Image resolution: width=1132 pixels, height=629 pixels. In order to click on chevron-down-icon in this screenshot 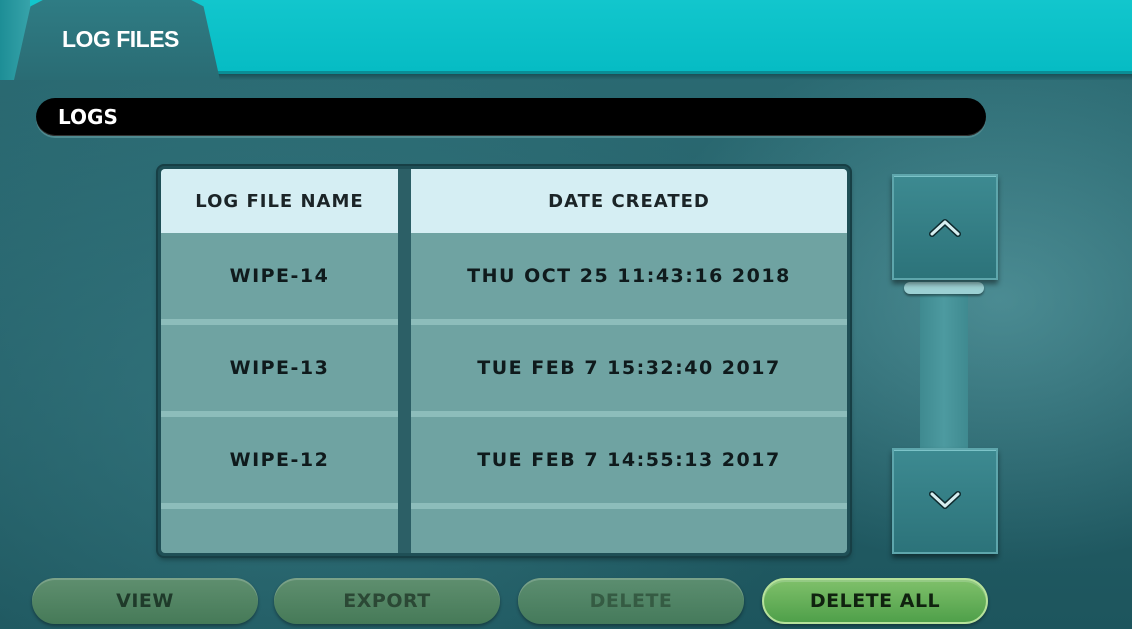, I will do `click(945, 500)`.